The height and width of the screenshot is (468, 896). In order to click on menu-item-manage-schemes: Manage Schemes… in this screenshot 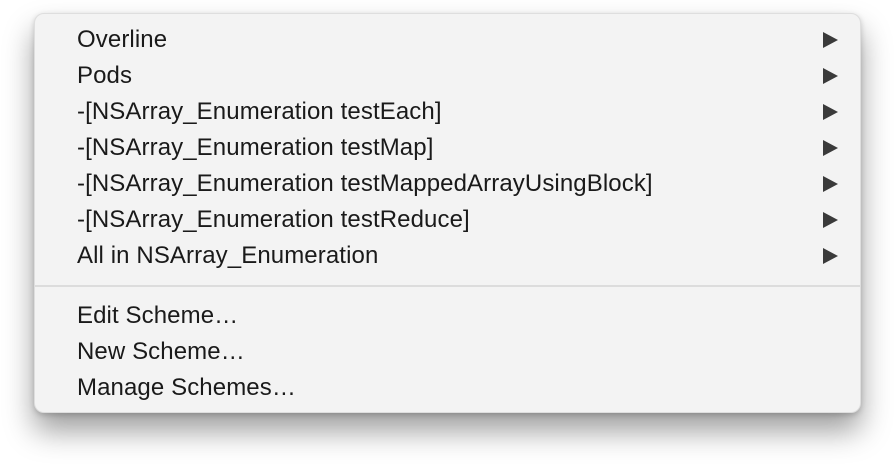, I will do `click(447, 388)`.